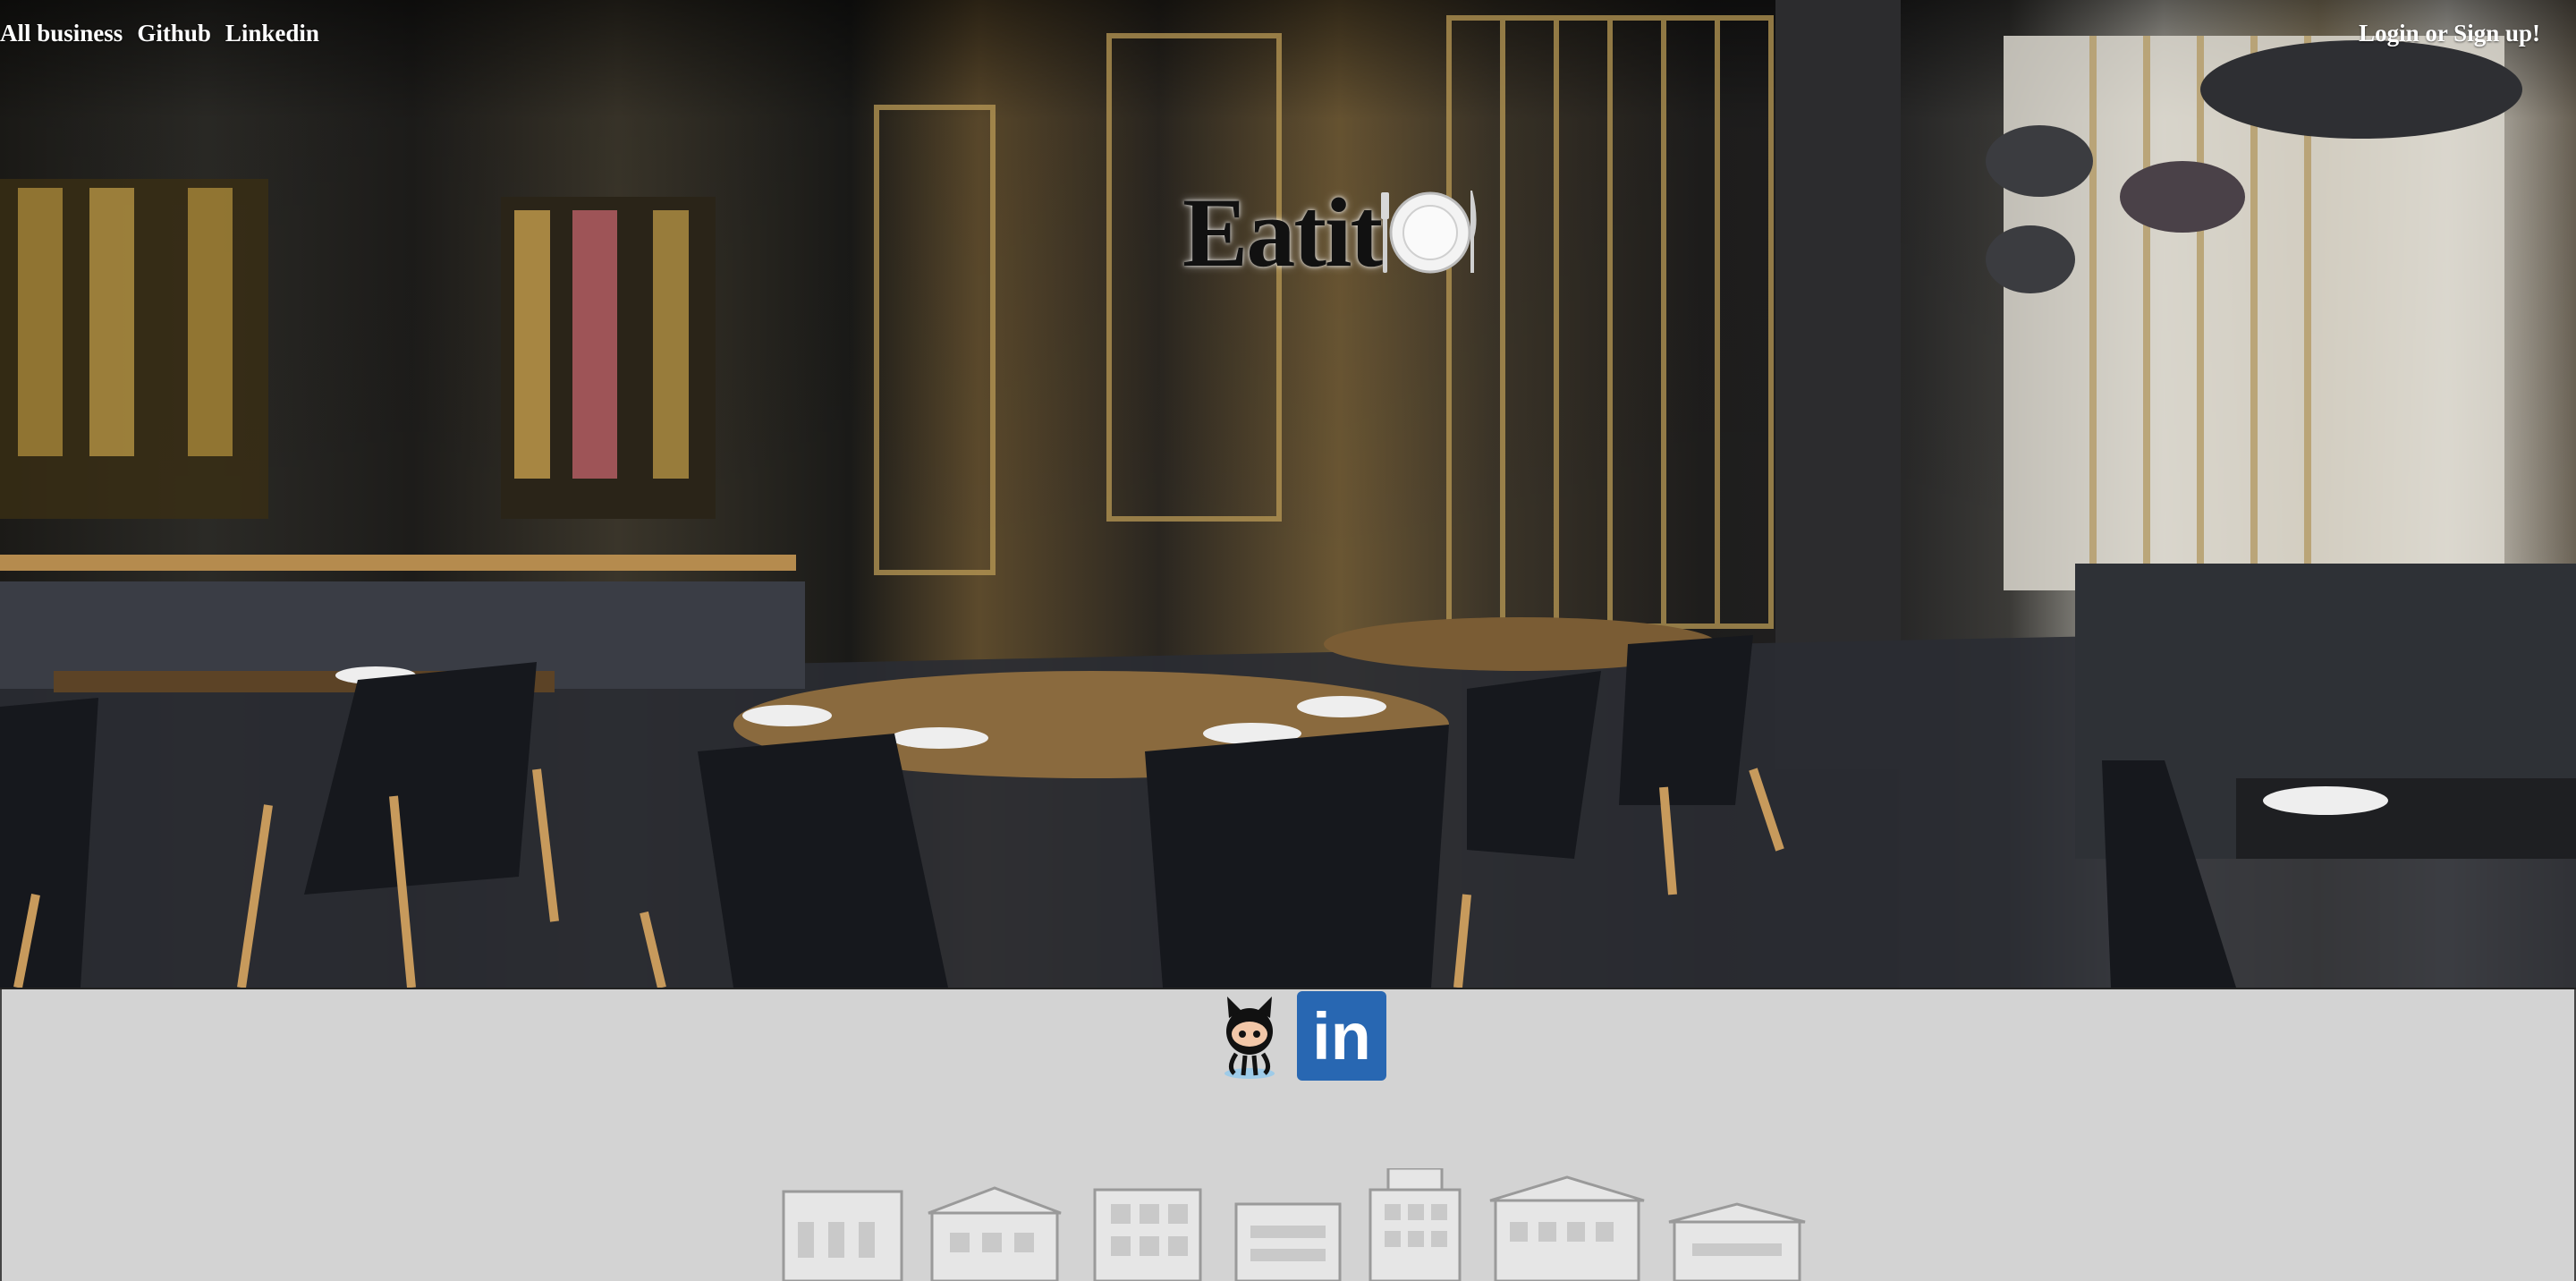 This screenshot has height=1281, width=2576. Describe the element at coordinates (1429, 232) in the screenshot. I see `plate-fork-knife-icon` at that location.